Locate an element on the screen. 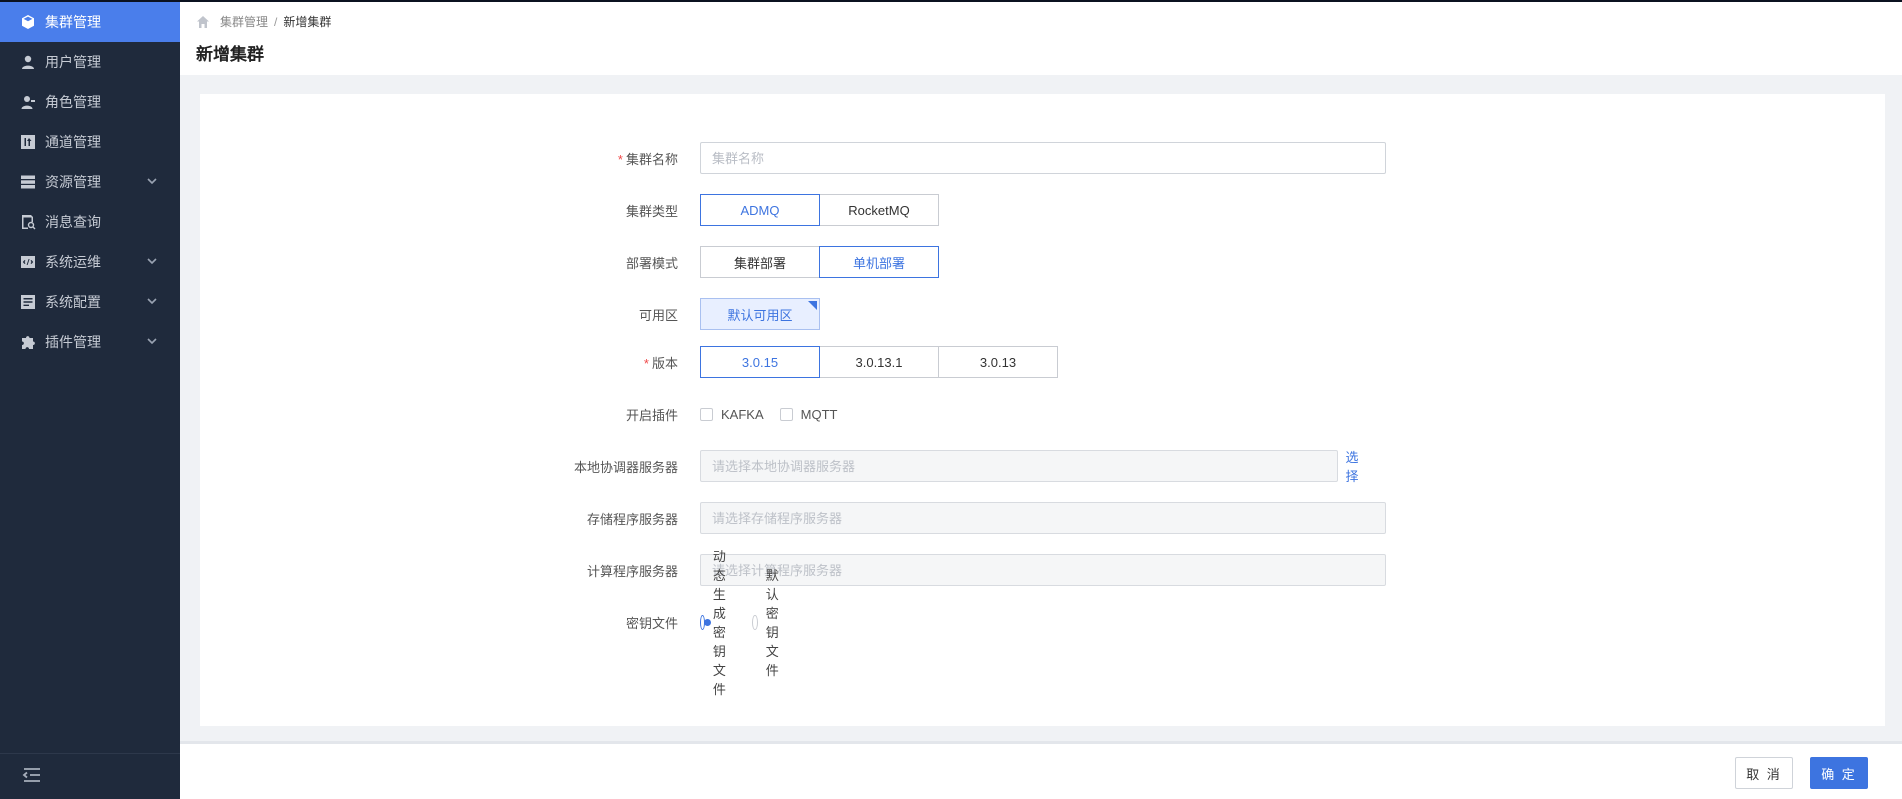 The height and width of the screenshot is (799, 1902). sidebar-item-roles: 角色管理 is located at coordinates (90, 102).